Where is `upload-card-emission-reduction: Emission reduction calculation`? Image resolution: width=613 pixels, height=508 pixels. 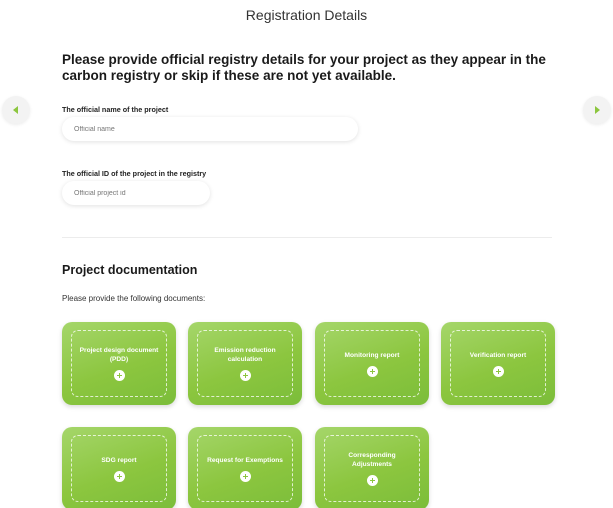
upload-card-emission-reduction: Emission reduction calculation is located at coordinates (245, 363).